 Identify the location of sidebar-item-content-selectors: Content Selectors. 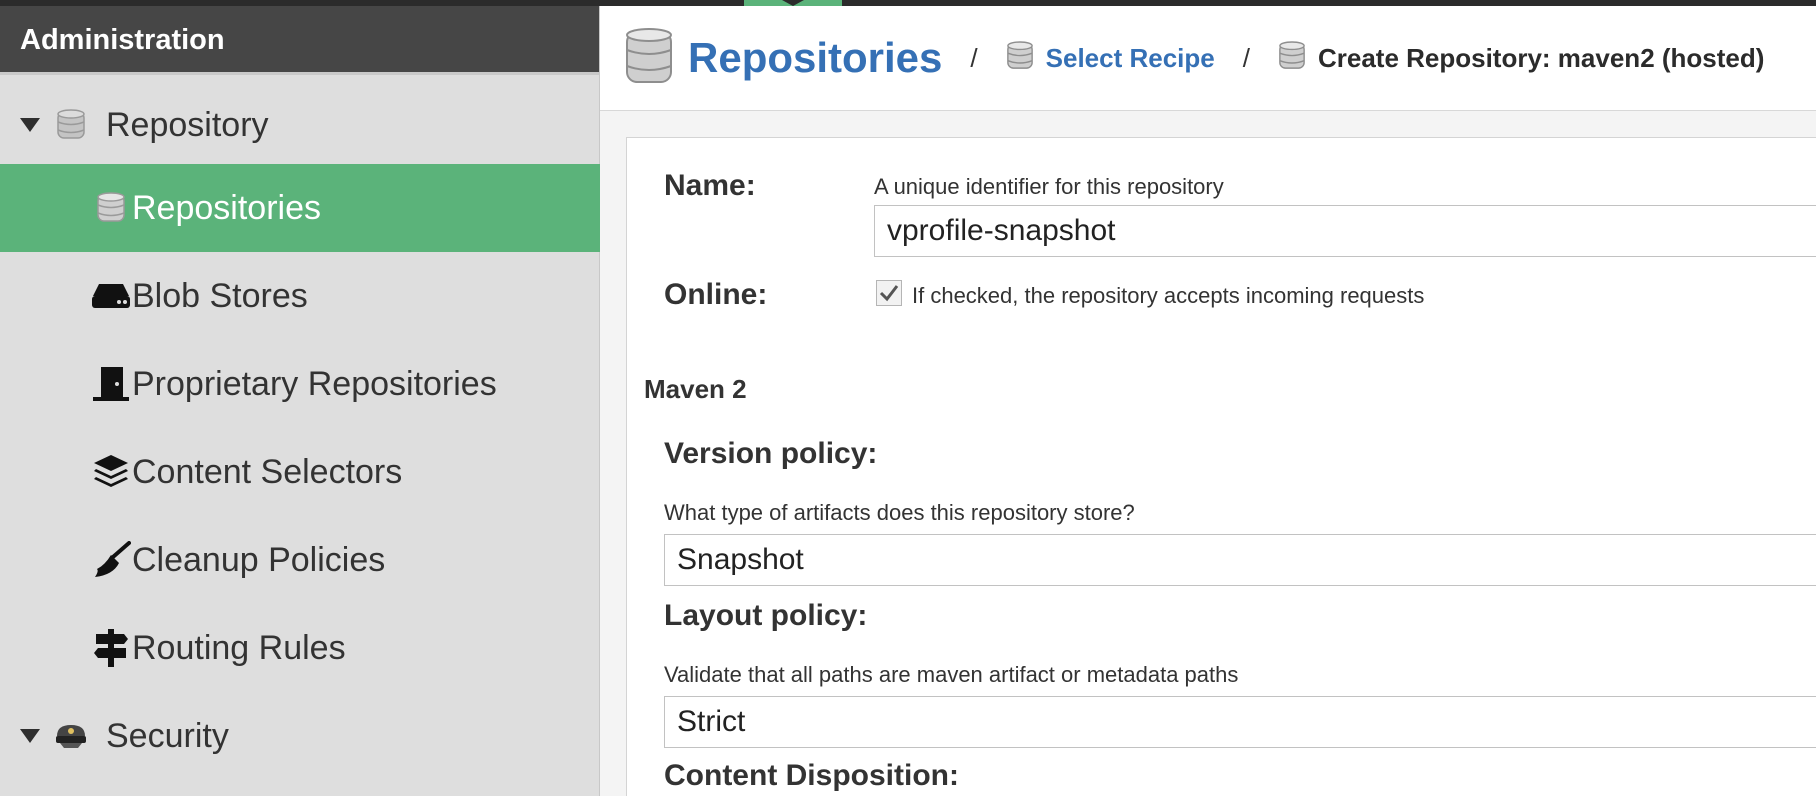
(300, 472).